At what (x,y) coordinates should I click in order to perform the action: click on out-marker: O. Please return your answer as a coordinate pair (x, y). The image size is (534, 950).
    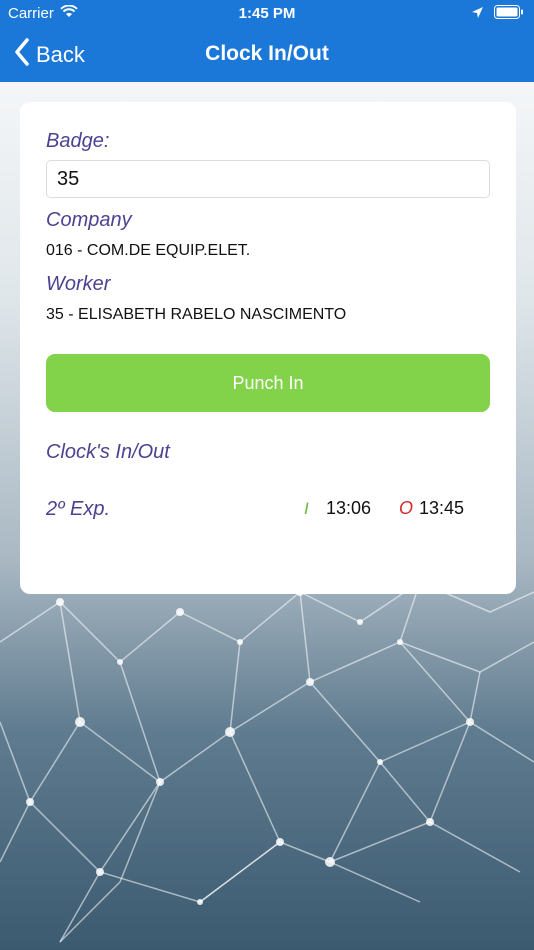
    Looking at the image, I should click on (406, 508).